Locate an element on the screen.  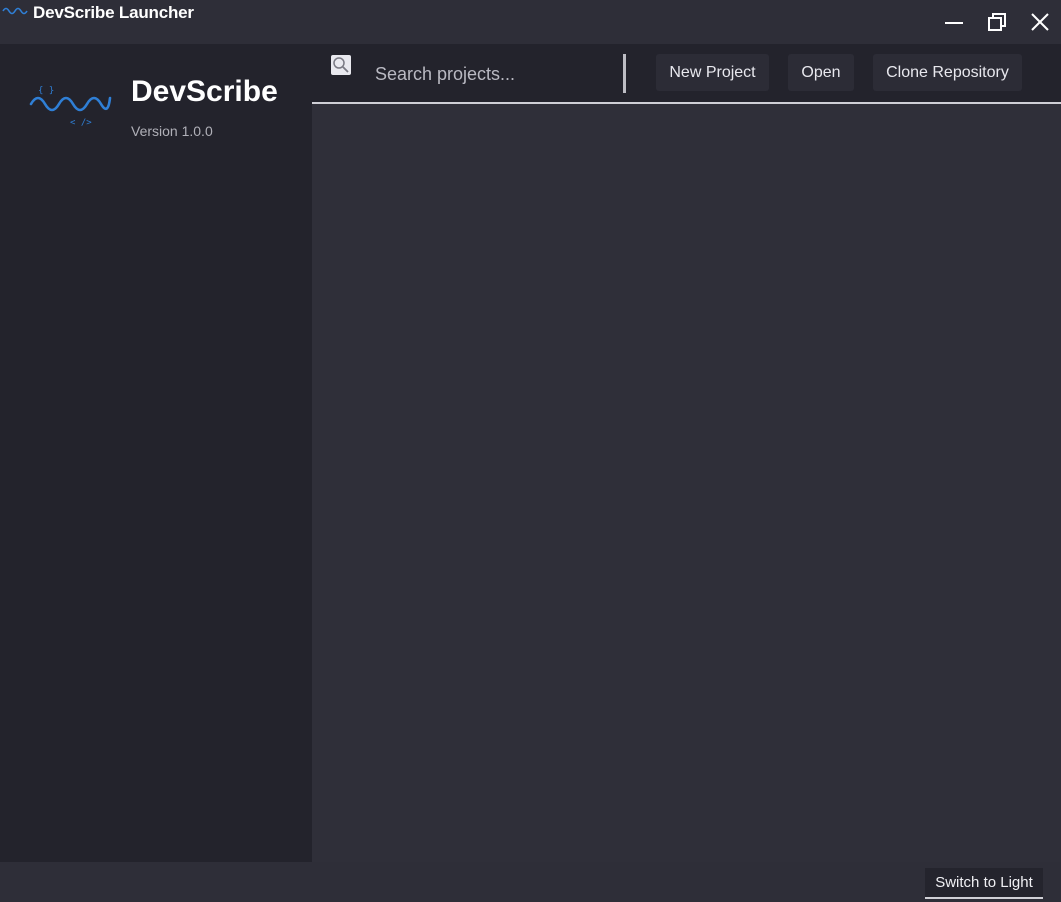
search-icon is located at coordinates (341, 65).